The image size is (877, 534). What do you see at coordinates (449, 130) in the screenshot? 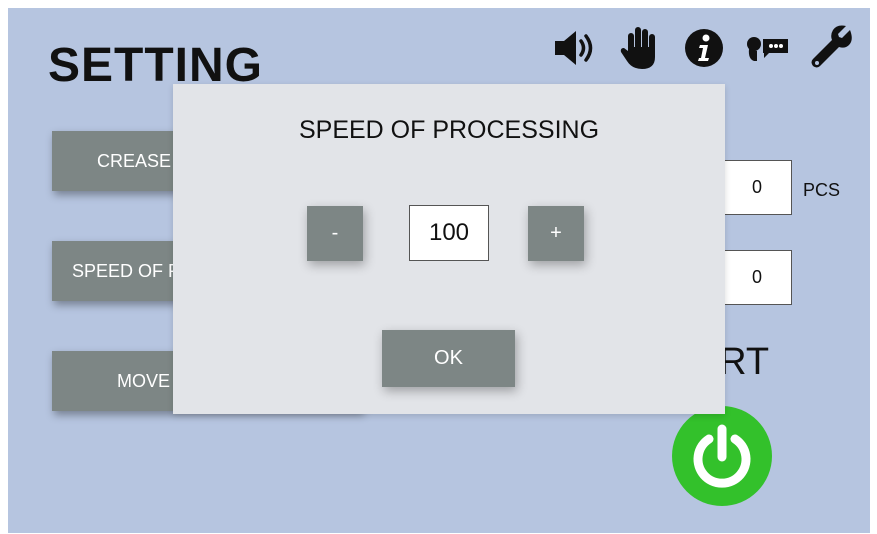
I see `dialog-title: SPEED OF PROCESSING` at bounding box center [449, 130].